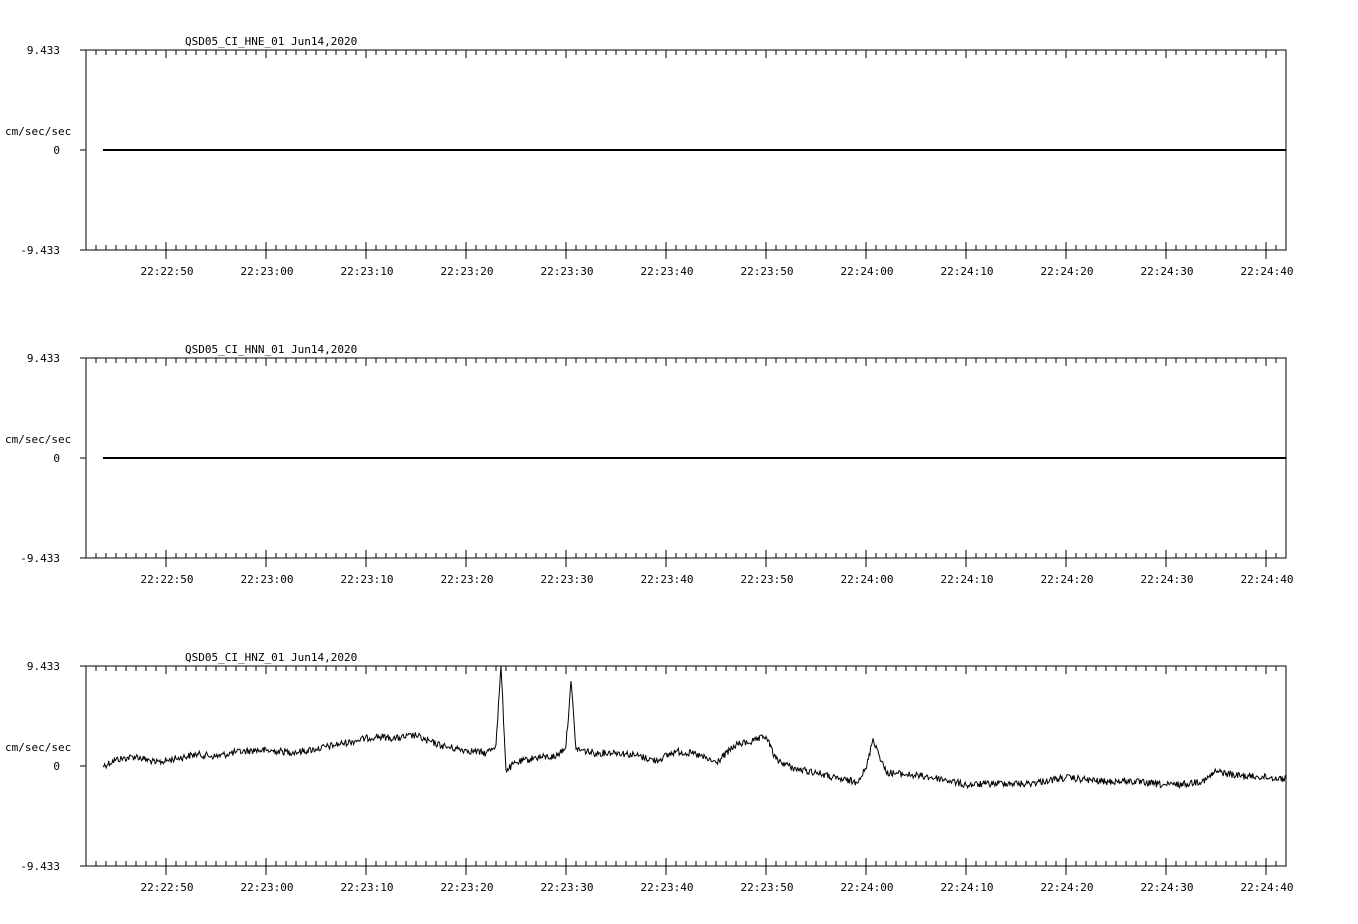 The width and height of the screenshot is (1358, 924). I want to click on chart-title: QSD05_CI_HNZ_01 Jun14,2020, so click(271, 657).